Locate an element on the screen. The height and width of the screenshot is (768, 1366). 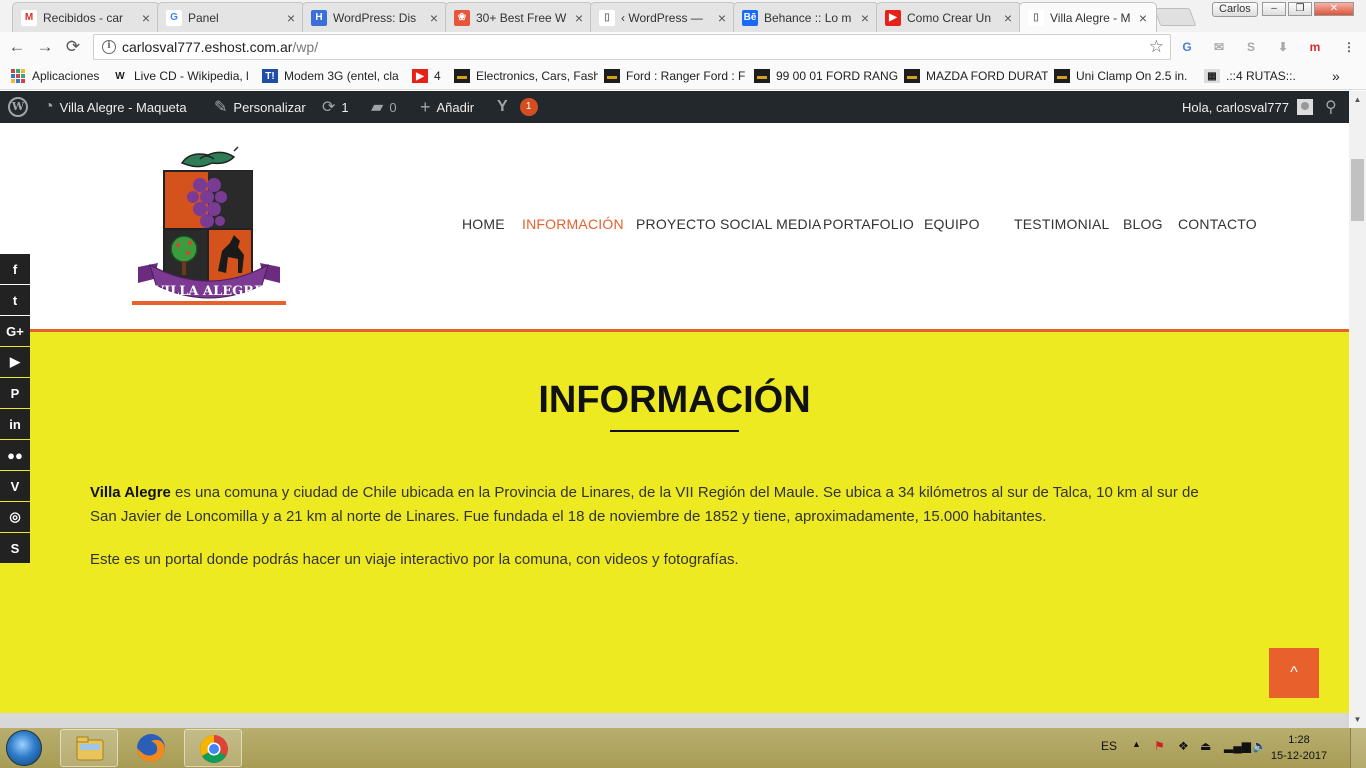
dropbox-icon: ❖ is located at coordinates (1183, 746).